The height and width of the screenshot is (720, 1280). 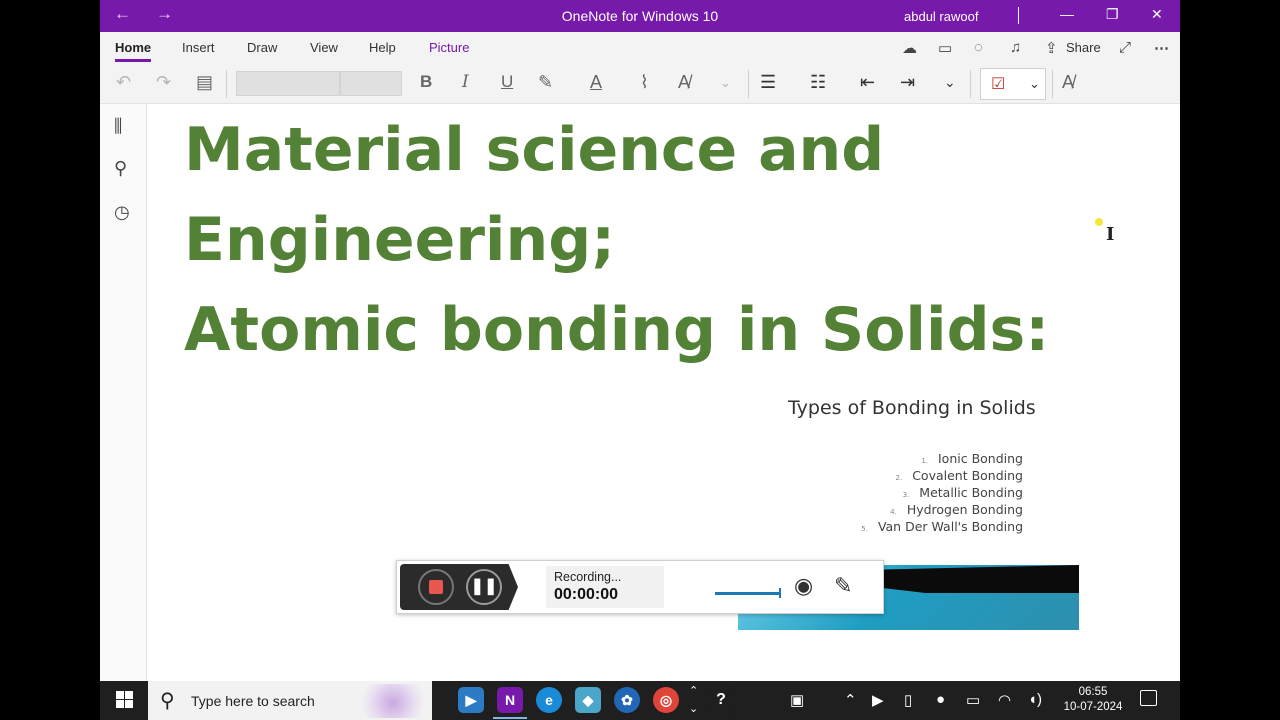 I want to click on heading-line-3: Atomic bonding in Solids:, so click(x=616, y=330).